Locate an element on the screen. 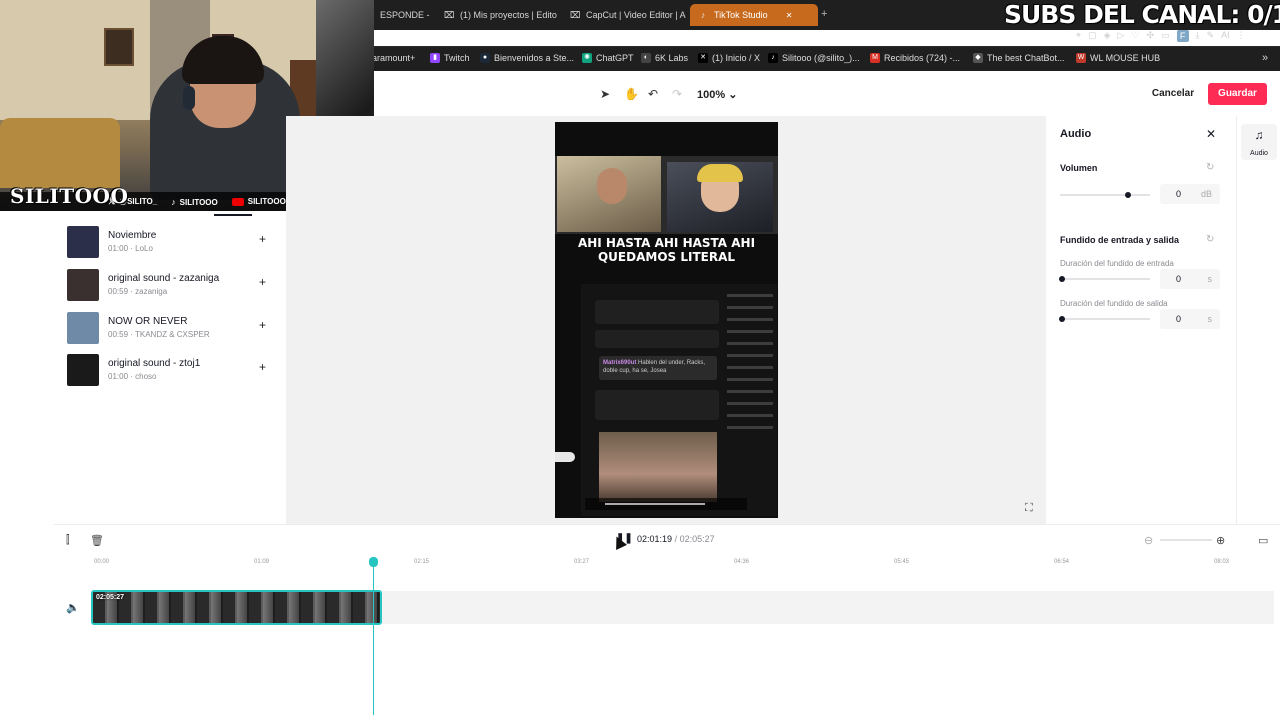 The width and height of the screenshot is (1280, 720). hand-tool-icon: ✋ is located at coordinates (631, 94).